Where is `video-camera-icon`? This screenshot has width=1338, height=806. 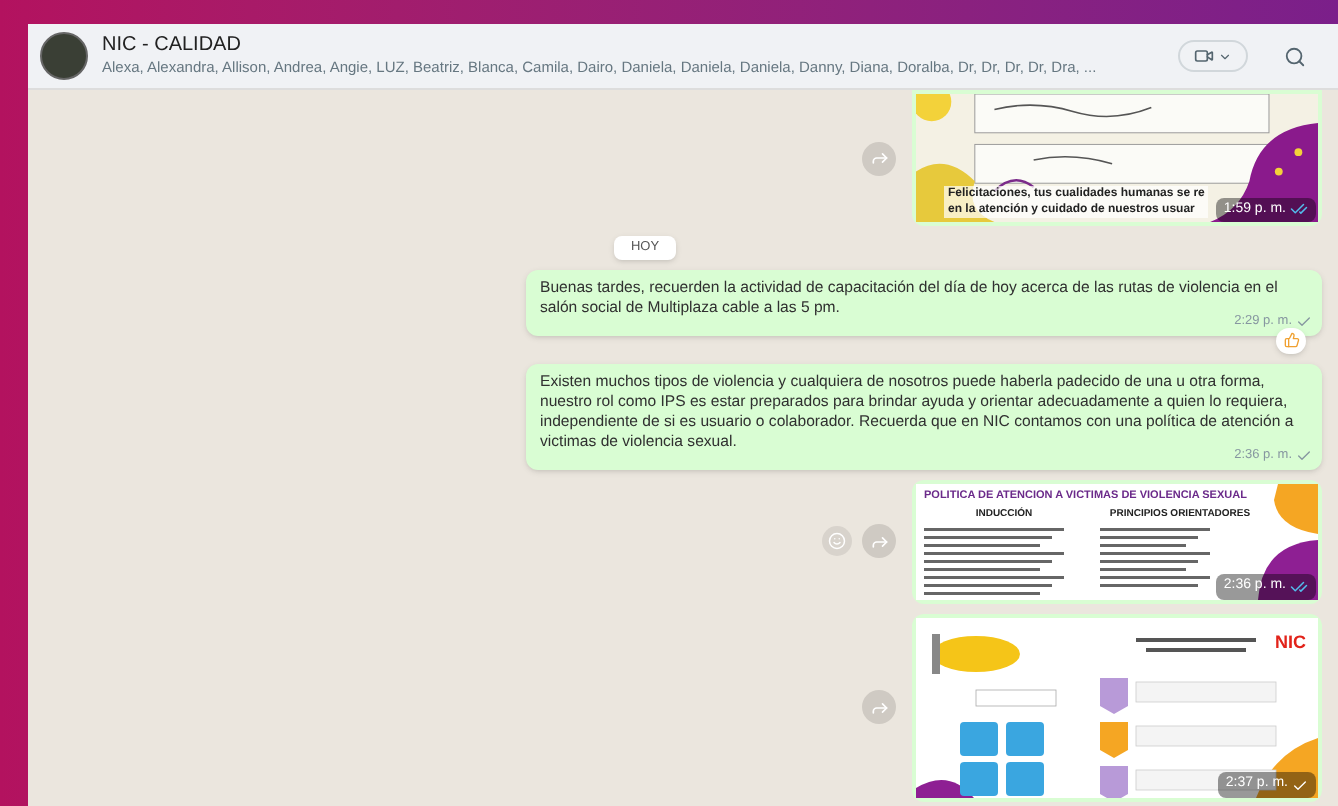
video-camera-icon is located at coordinates (1204, 56).